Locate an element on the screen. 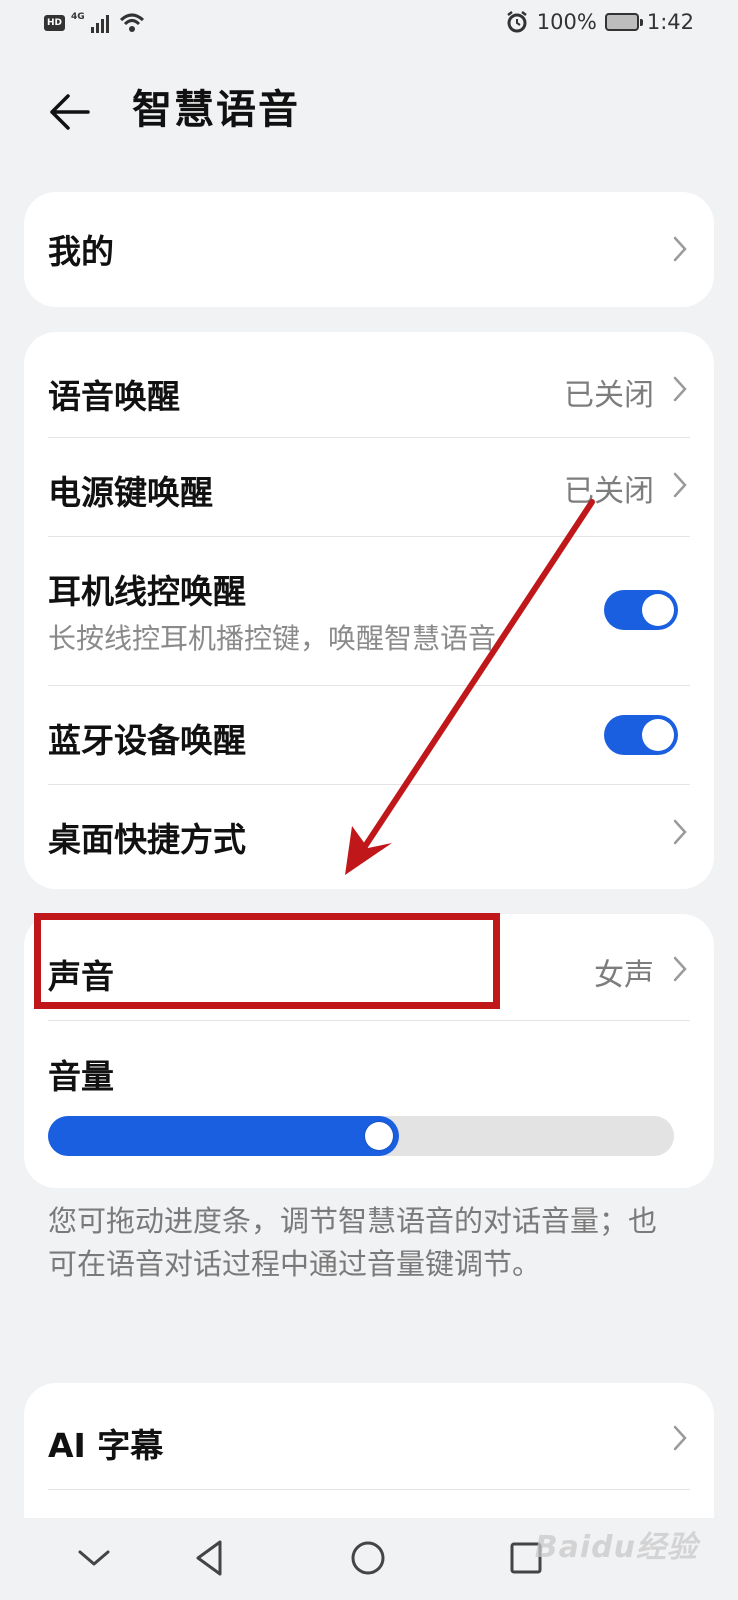  bluetooth-wake-toggle is located at coordinates (641, 735).